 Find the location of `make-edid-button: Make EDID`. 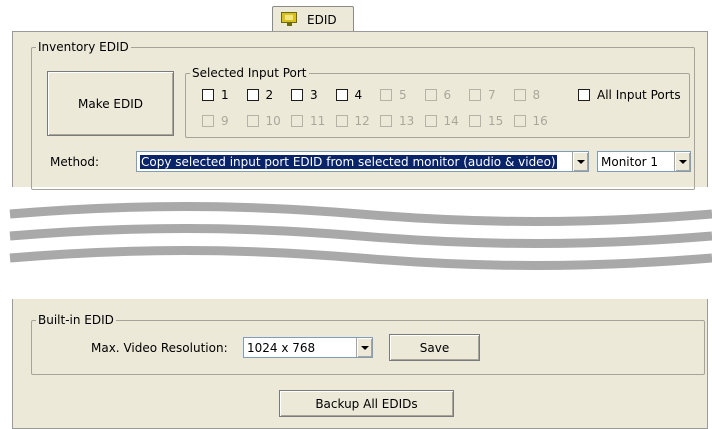

make-edid-button: Make EDID is located at coordinates (110, 103).